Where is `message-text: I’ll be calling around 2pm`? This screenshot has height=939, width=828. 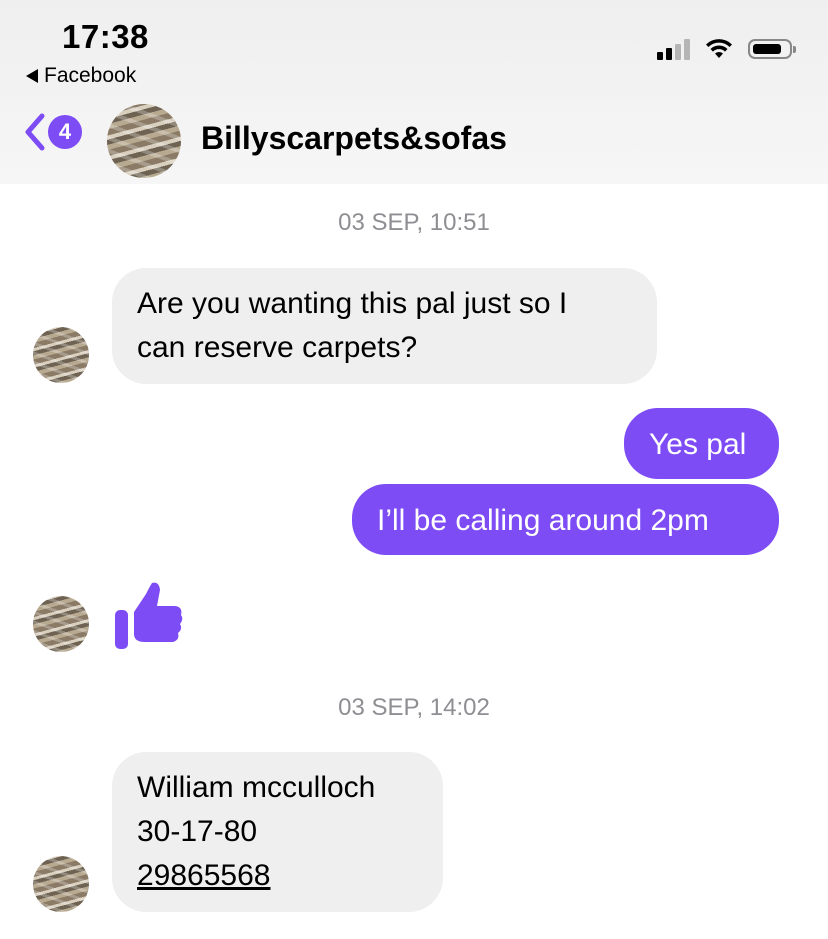
message-text: I’ll be calling around 2pm is located at coordinates (543, 520).